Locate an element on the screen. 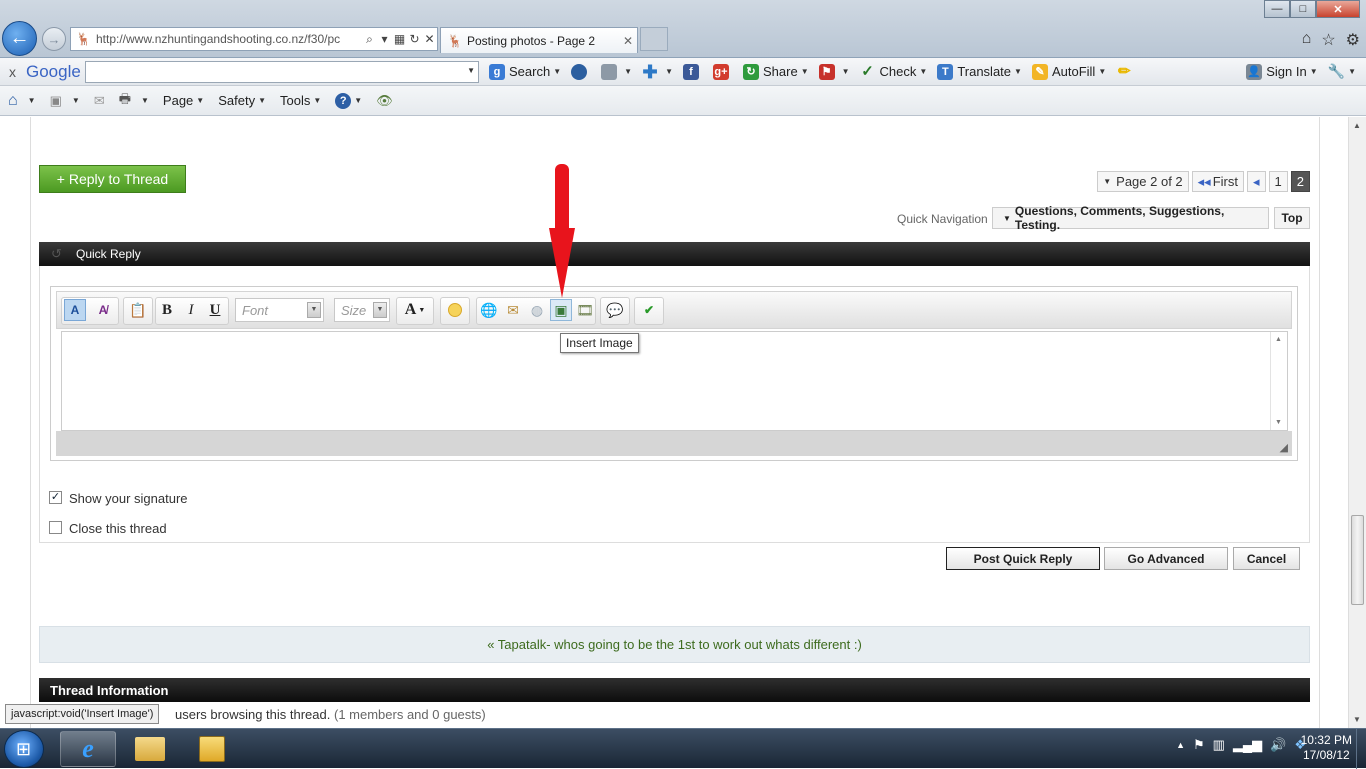 The image size is (1366, 769). show-hidden-icons: ▲ is located at coordinates (1180, 746).